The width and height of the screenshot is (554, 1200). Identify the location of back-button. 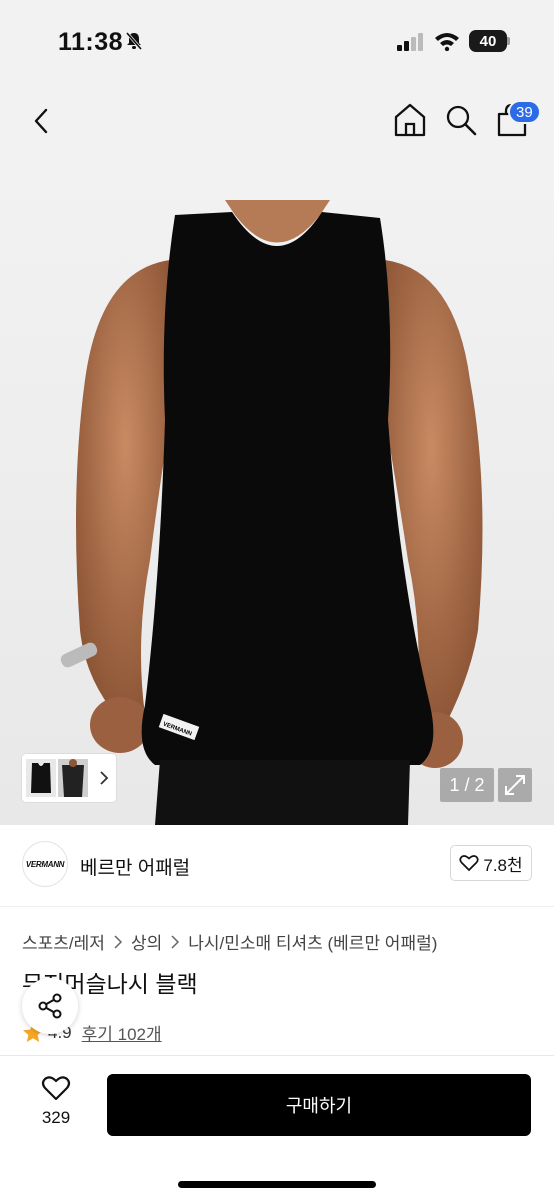
(41, 121).